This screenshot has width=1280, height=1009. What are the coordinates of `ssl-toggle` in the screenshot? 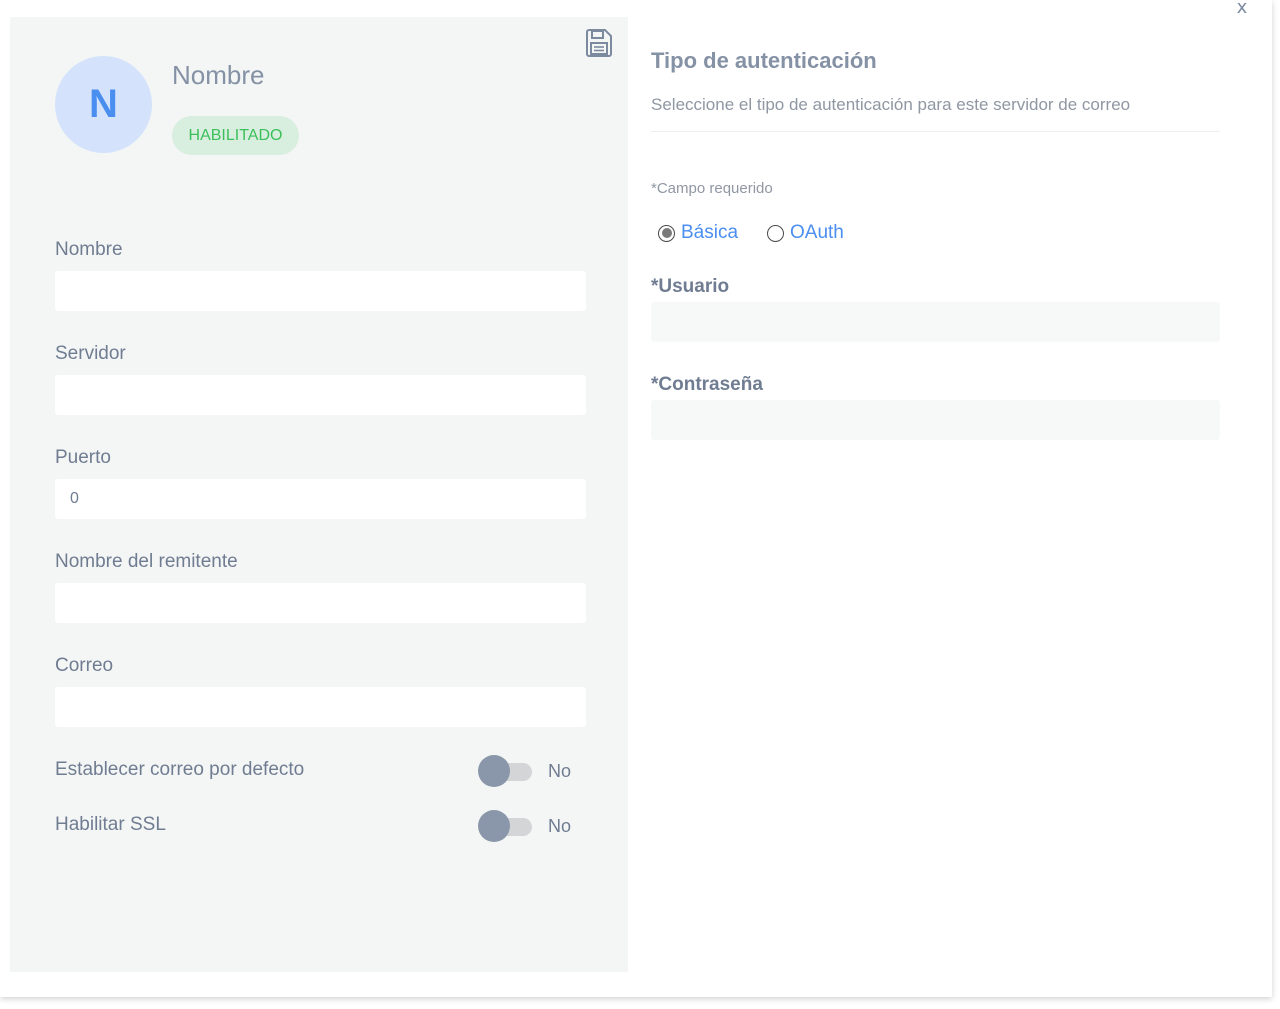 It's located at (506, 826).